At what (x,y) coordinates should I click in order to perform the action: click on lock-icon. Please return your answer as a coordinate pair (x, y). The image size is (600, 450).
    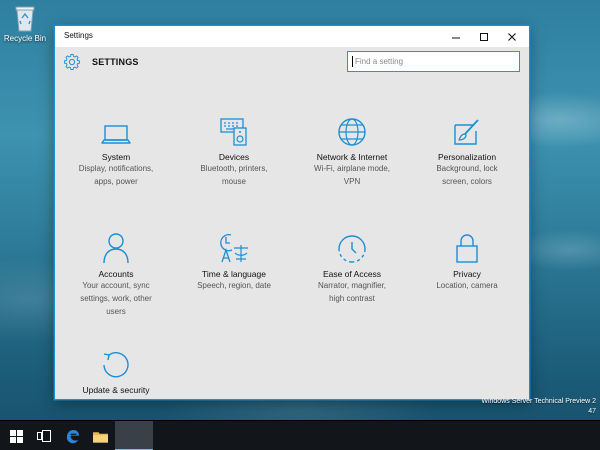
    Looking at the image, I should click on (467, 248).